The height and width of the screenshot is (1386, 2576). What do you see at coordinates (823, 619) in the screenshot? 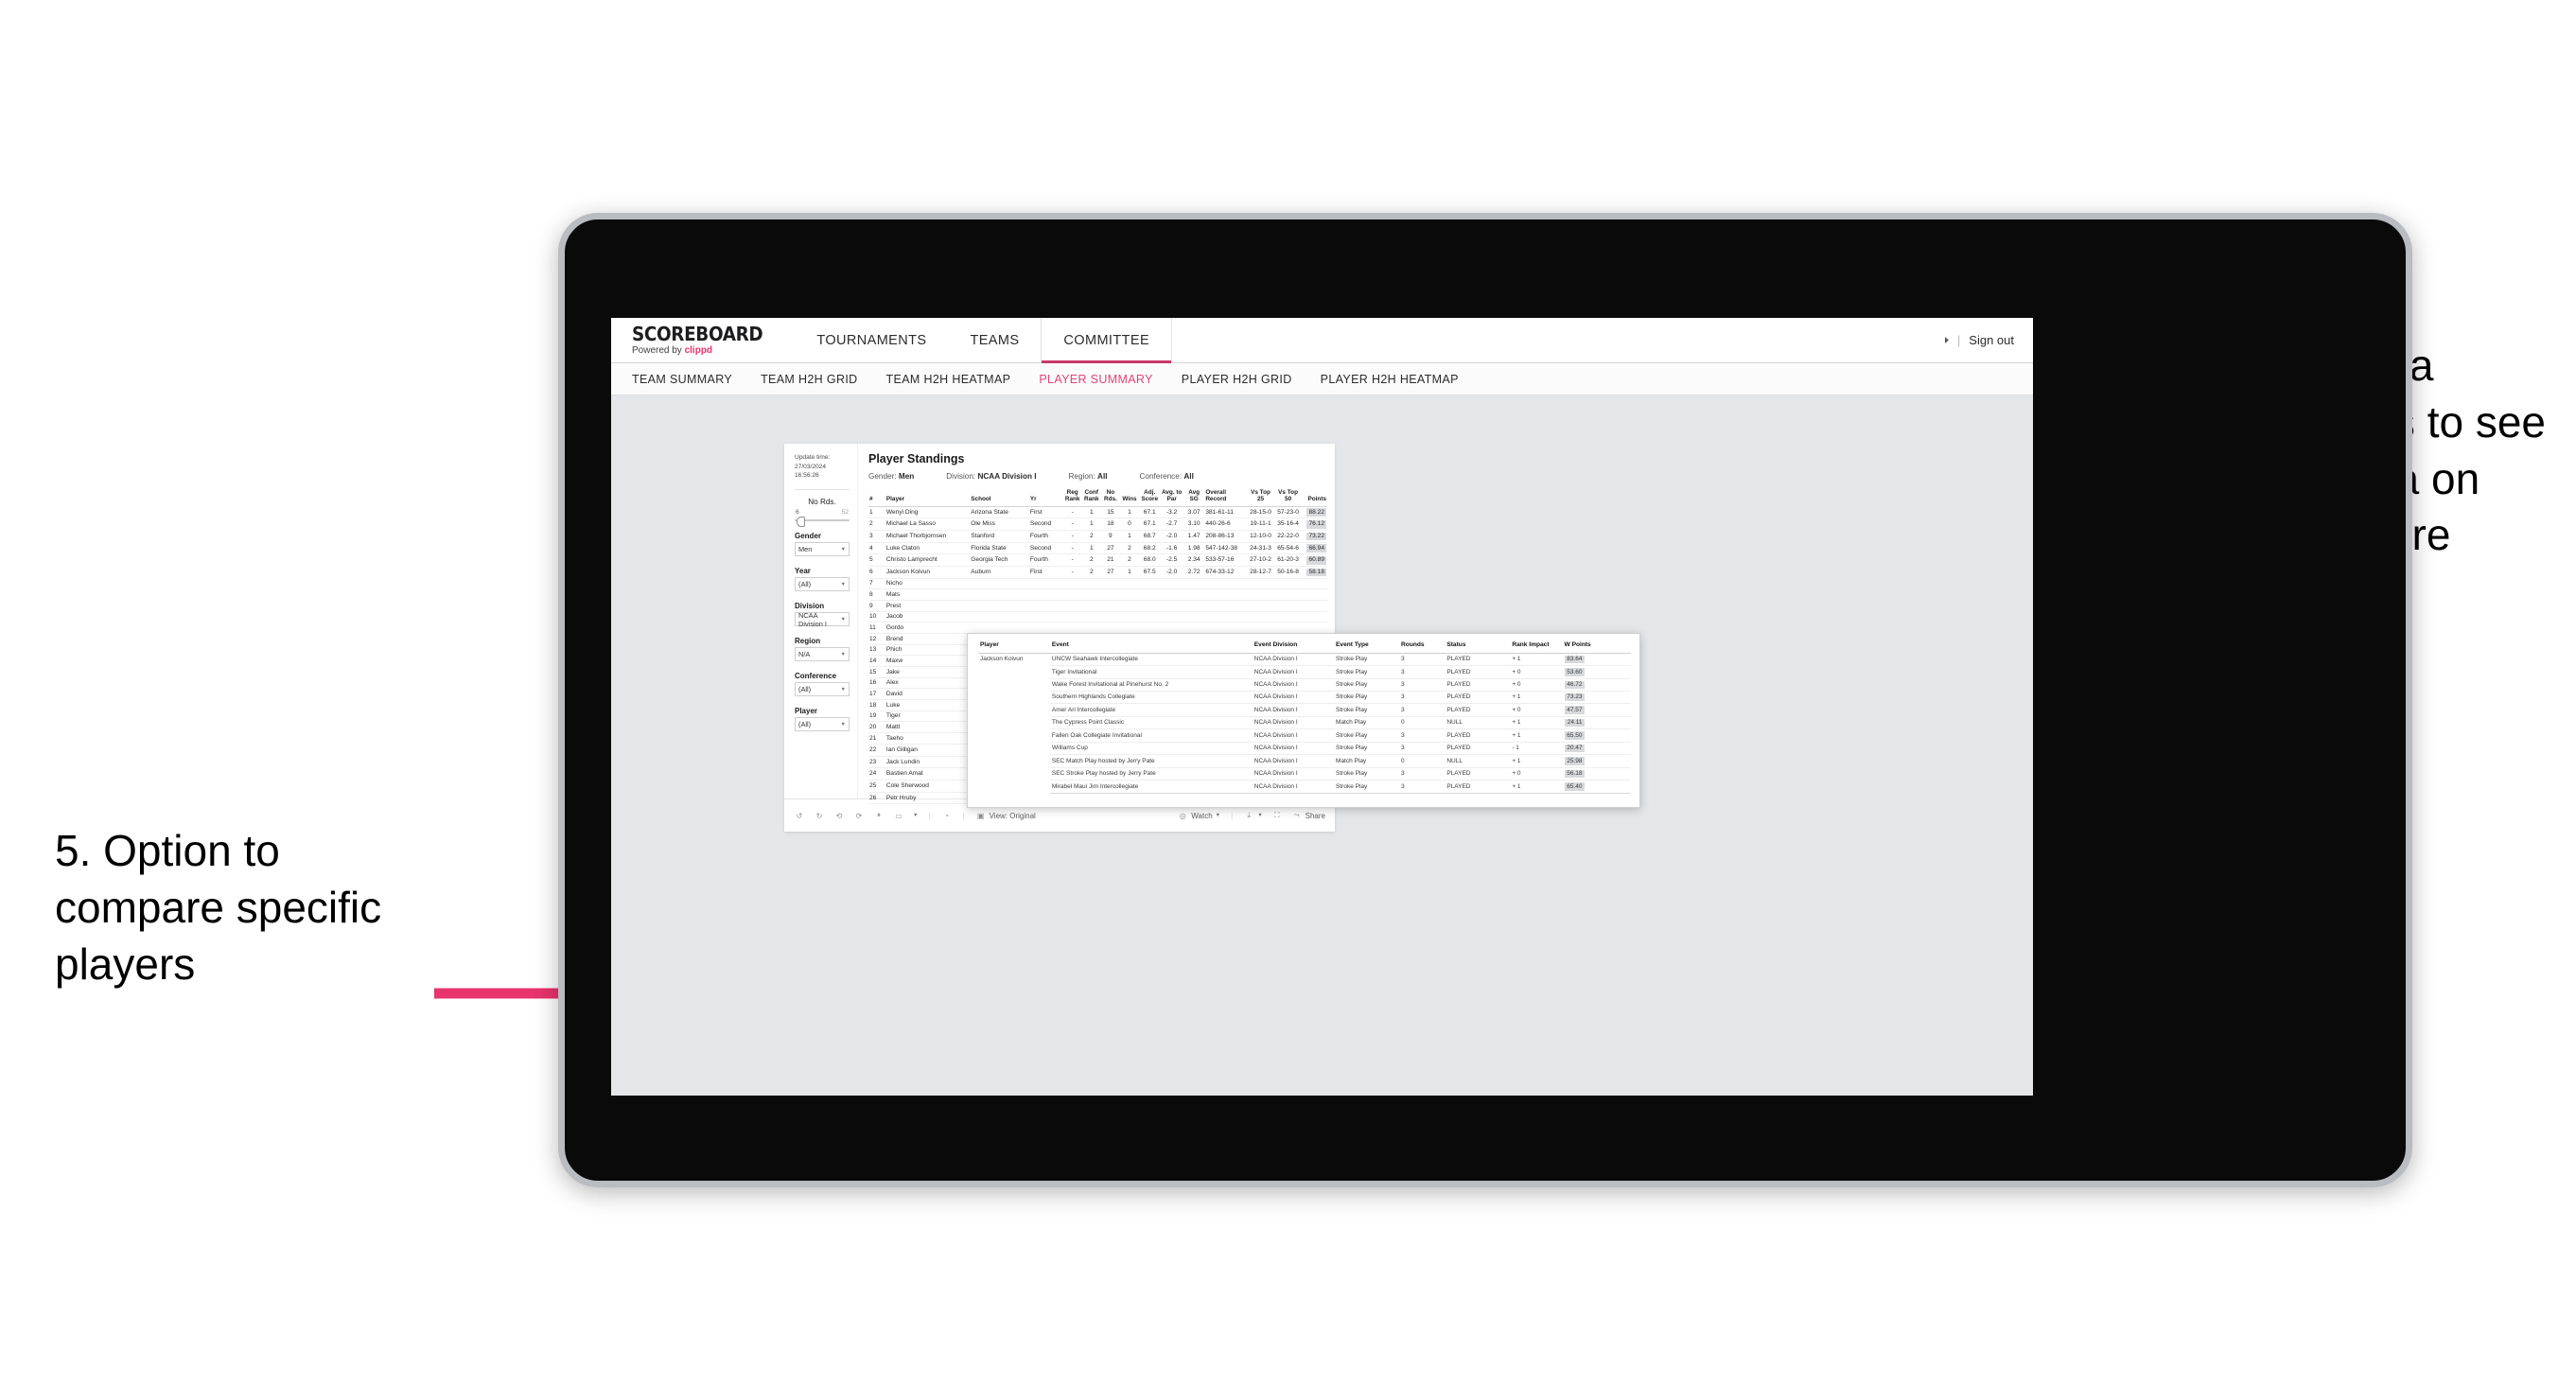
I see `filter-division-select: NCAA Division I ▼` at bounding box center [823, 619].